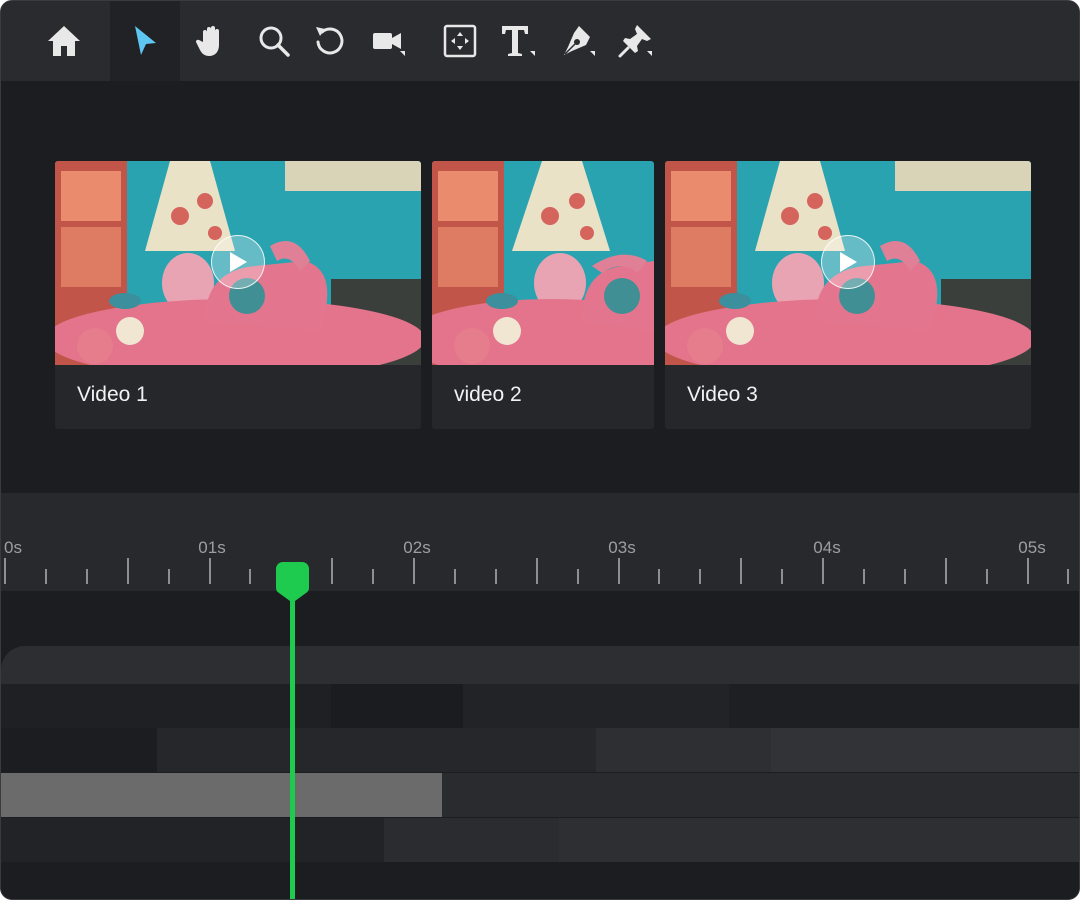  Describe the element at coordinates (540, 542) in the screenshot. I see `time-ruler: 0s 01s 02s 03s 04s 05s` at that location.